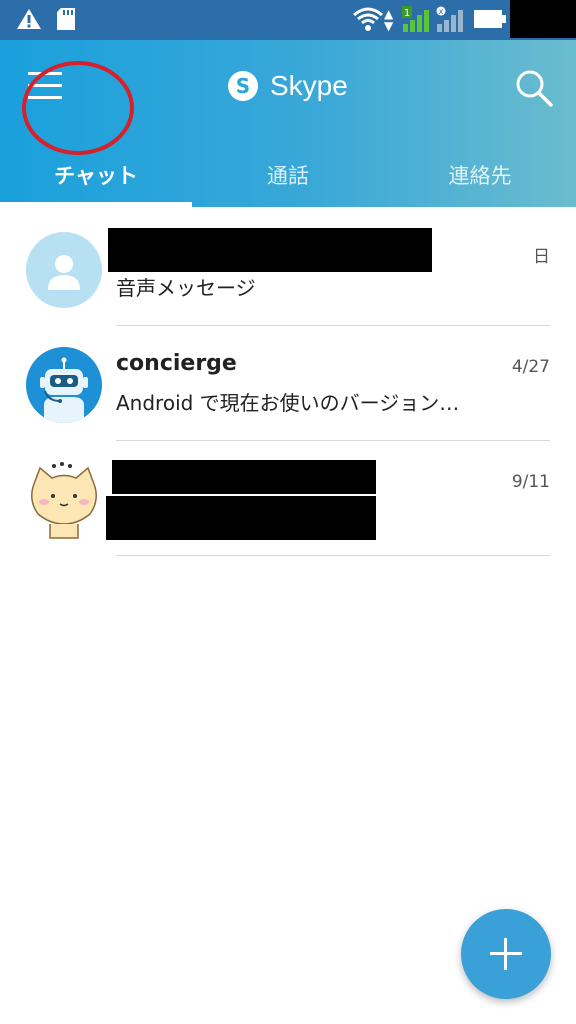 Image resolution: width=576 pixels, height=1024 pixels. I want to click on redacted-area, so click(543, 19).